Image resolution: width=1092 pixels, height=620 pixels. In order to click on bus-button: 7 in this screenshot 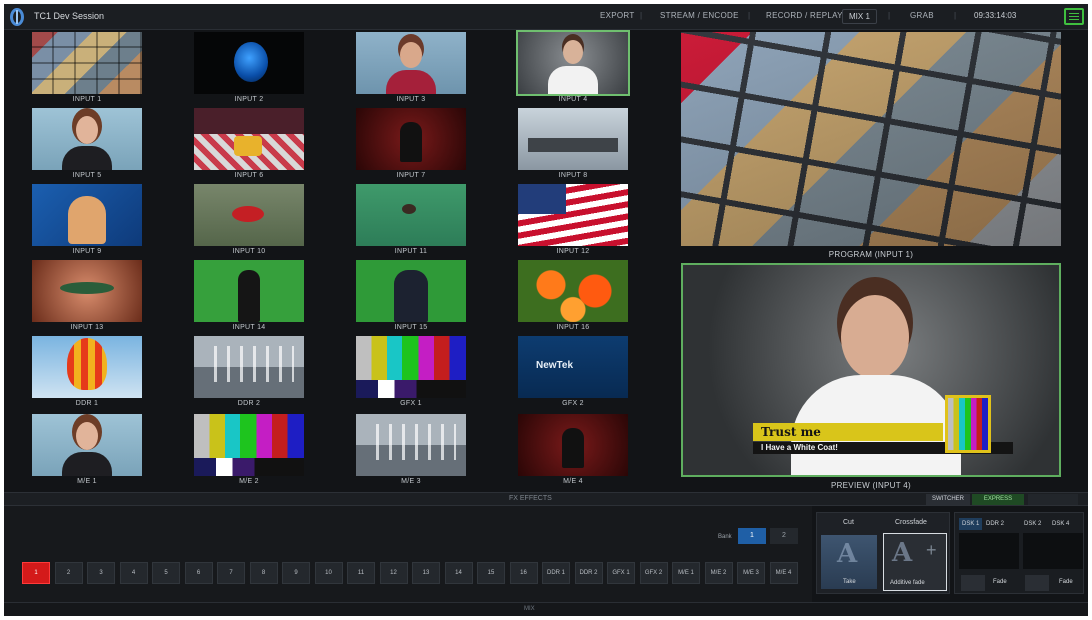, I will do `click(231, 573)`.